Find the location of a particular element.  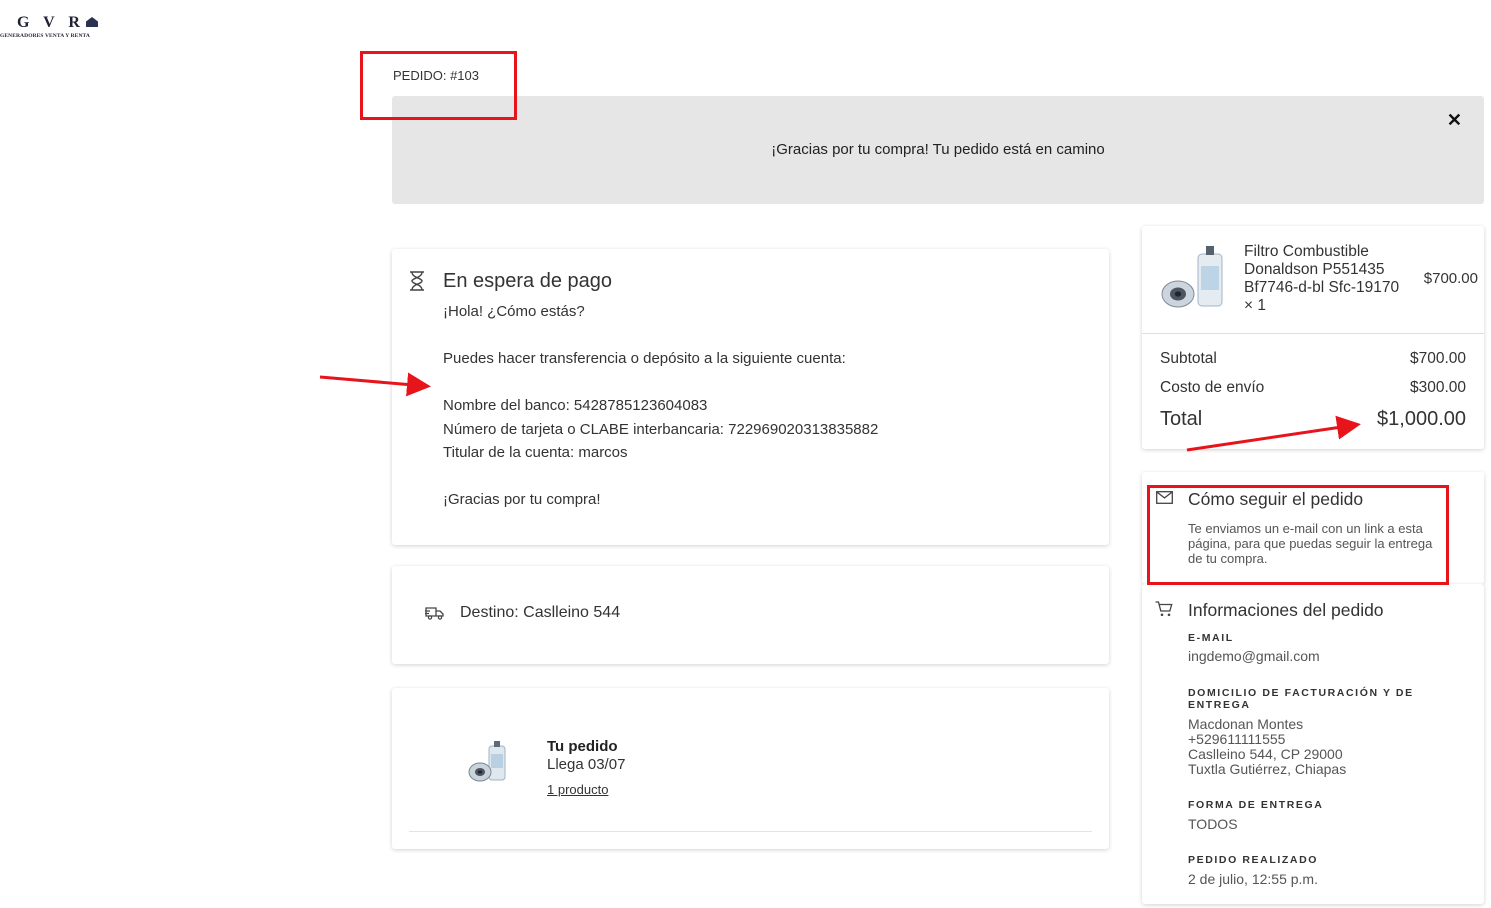

total-row: Total $1,000.00 is located at coordinates (1313, 419).